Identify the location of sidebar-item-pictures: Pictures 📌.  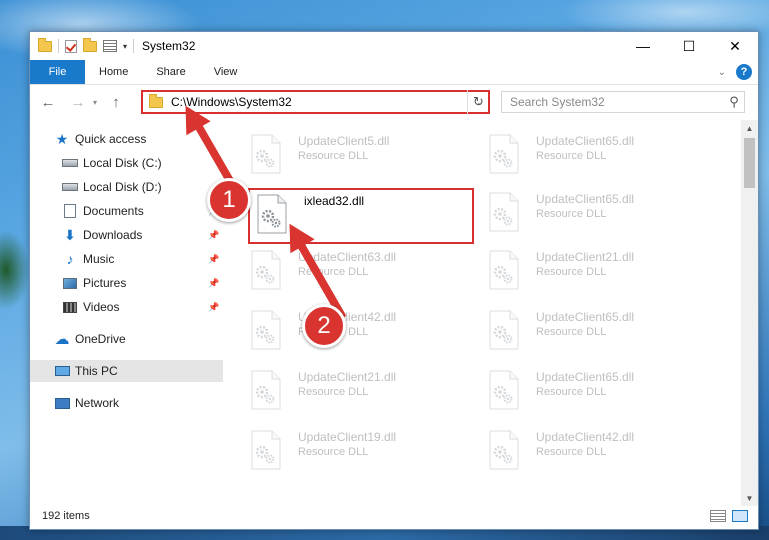
(126, 283).